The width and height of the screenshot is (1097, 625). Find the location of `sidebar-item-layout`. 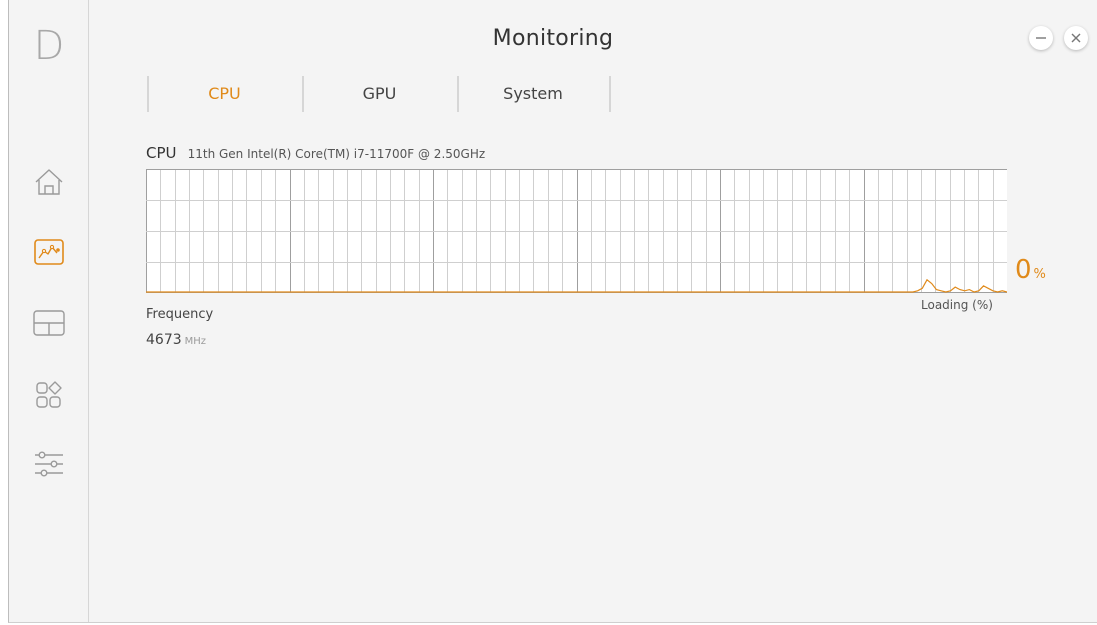

sidebar-item-layout is located at coordinates (49, 323).